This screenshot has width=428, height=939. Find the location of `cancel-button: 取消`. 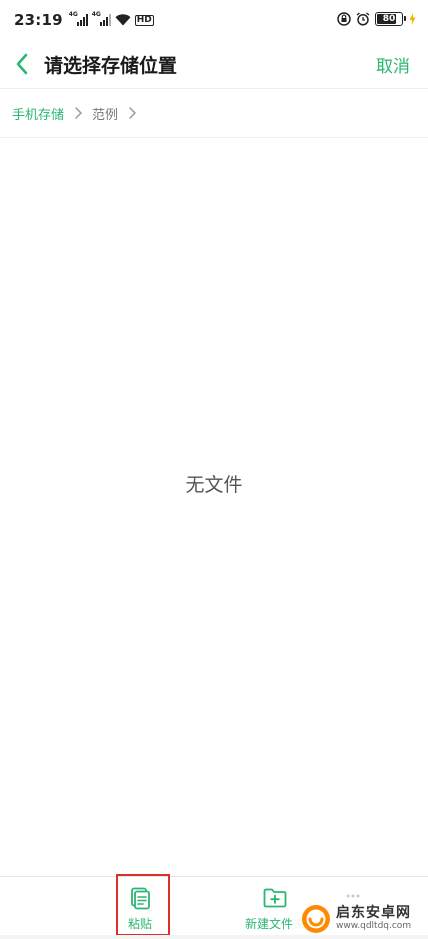

cancel-button: 取消 is located at coordinates (393, 64).